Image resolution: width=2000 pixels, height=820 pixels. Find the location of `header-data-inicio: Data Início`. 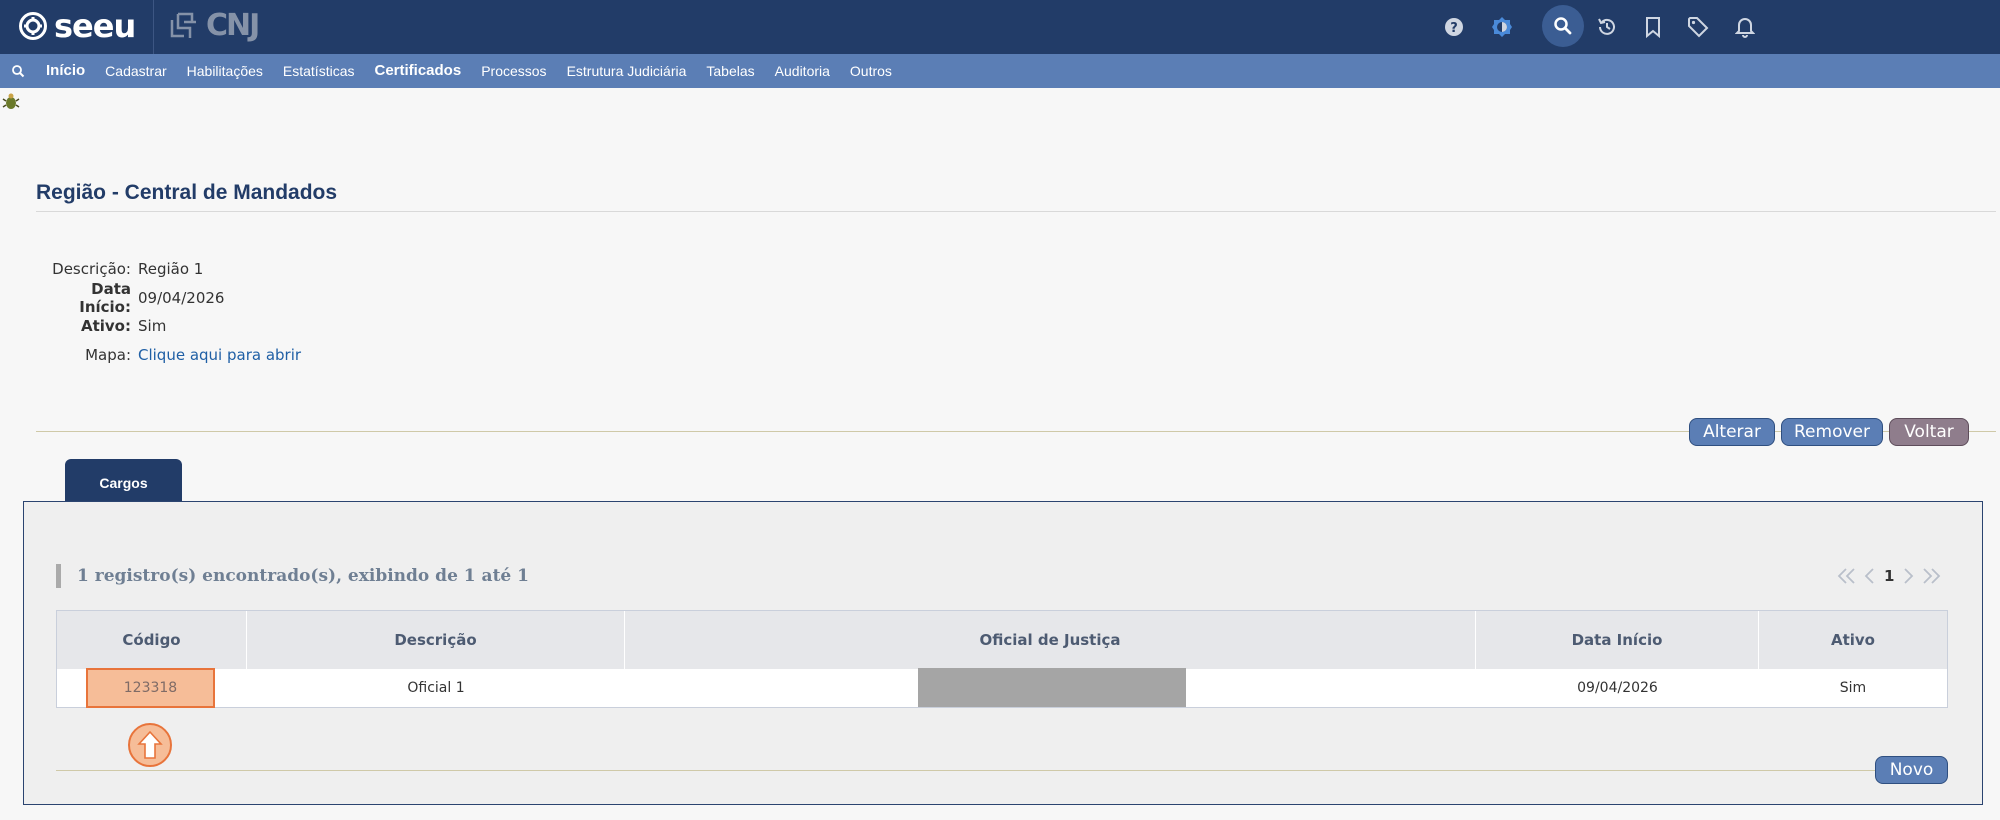

header-data-inicio: Data Início is located at coordinates (1617, 640).